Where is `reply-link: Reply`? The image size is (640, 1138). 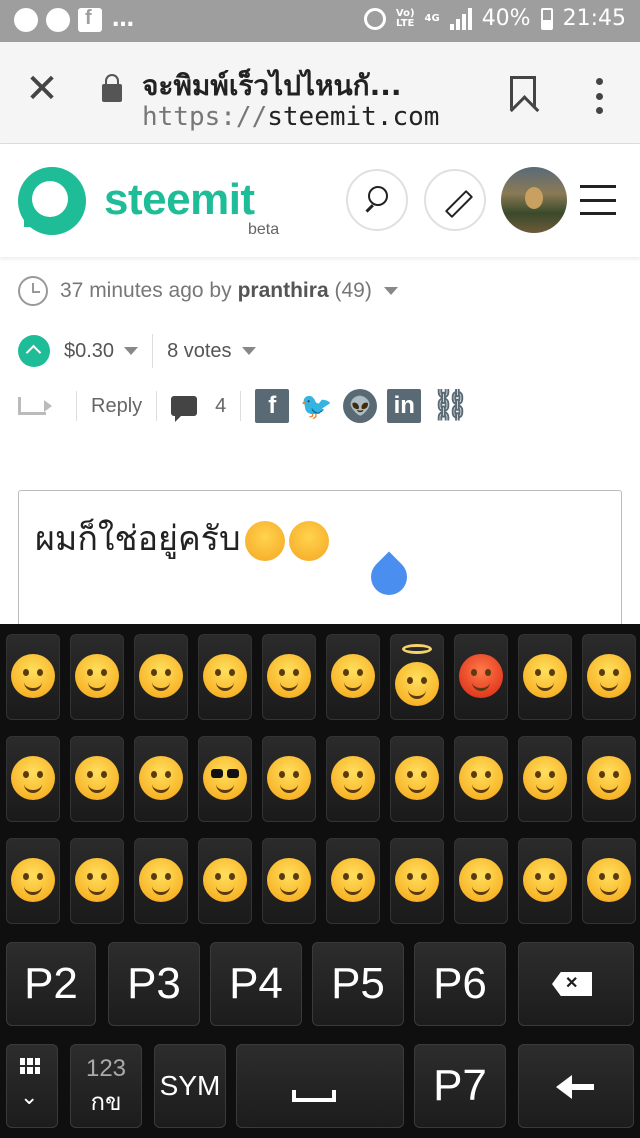
reply-link: Reply is located at coordinates (116, 406).